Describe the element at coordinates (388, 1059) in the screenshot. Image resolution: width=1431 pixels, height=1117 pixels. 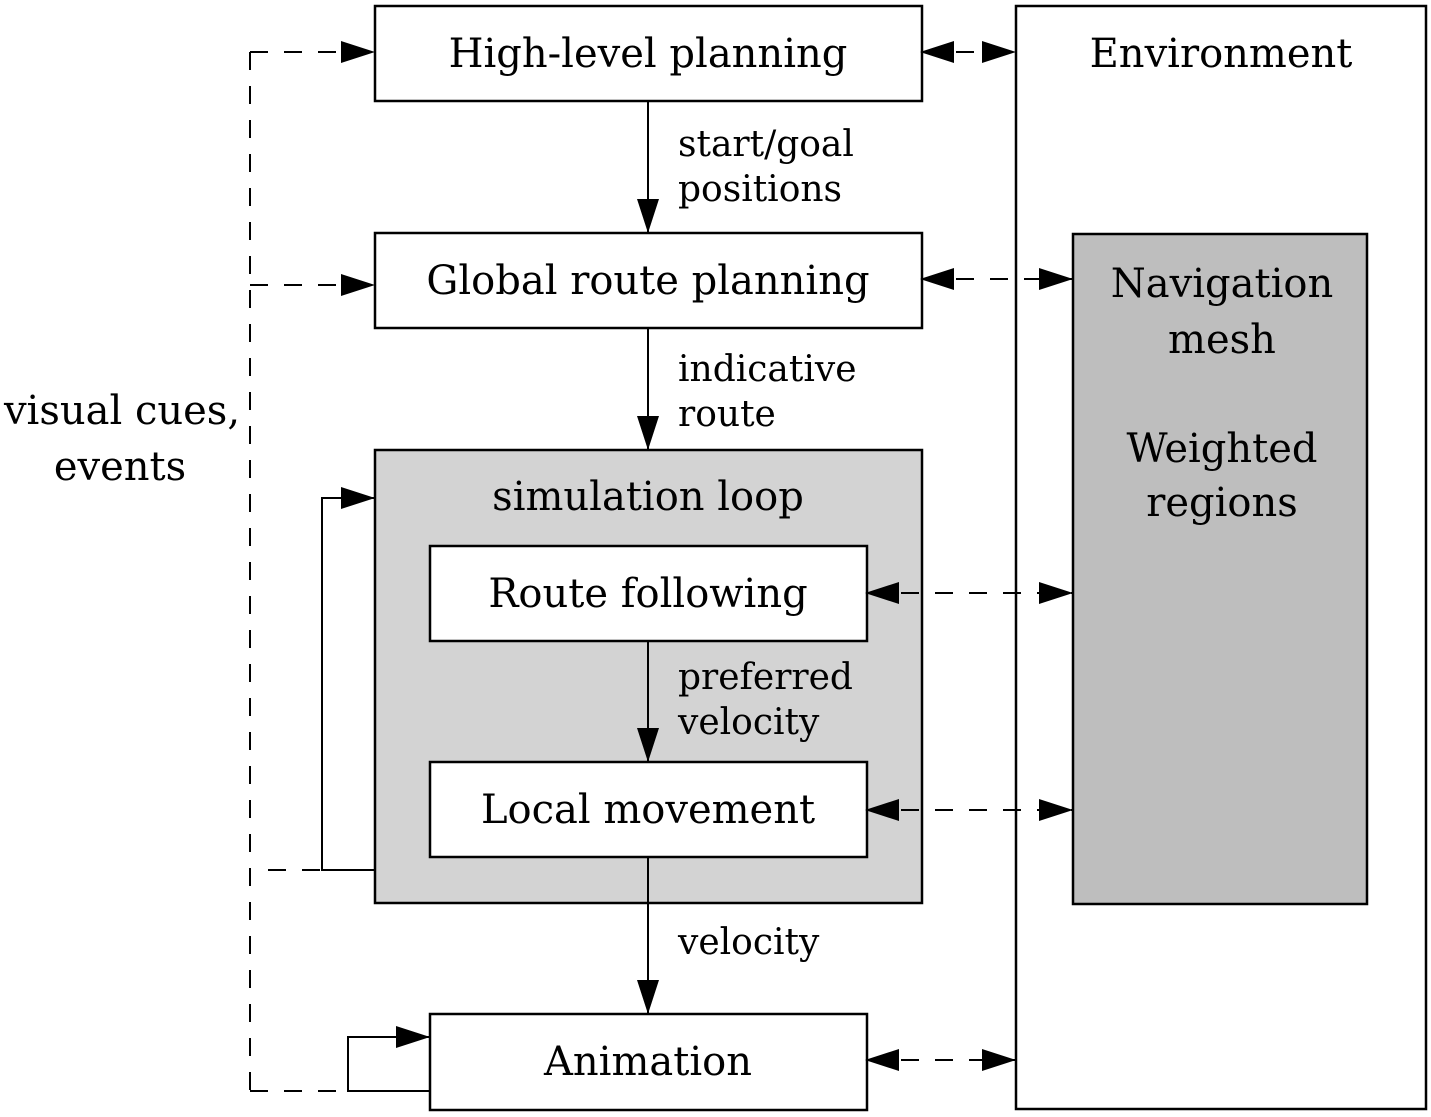
I see `animation-self-feedback-arrow` at that location.